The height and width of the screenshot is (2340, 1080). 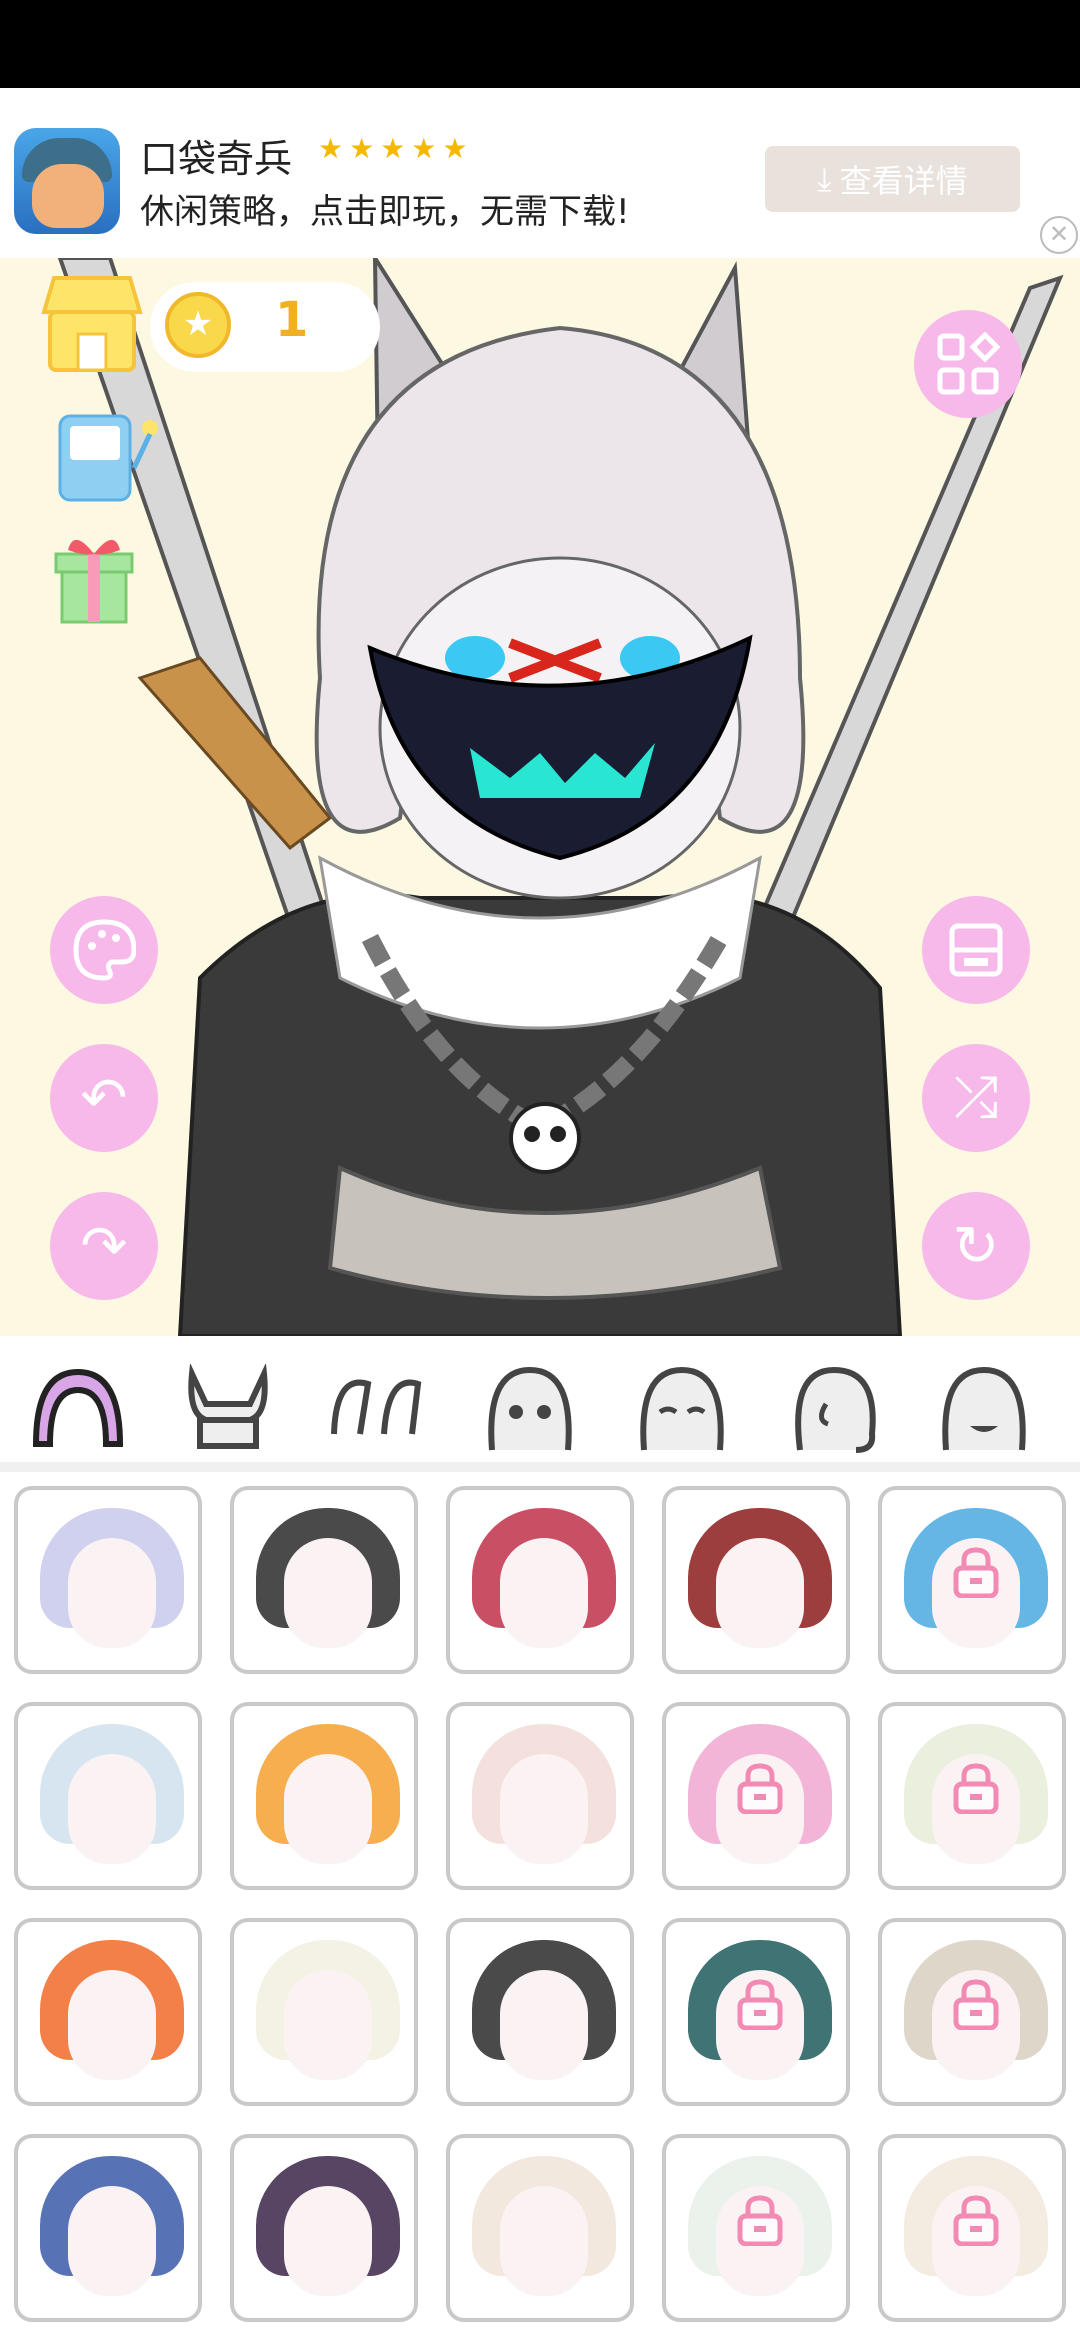 What do you see at coordinates (228, 1409) in the screenshot?
I see `tab-horns-icon` at bounding box center [228, 1409].